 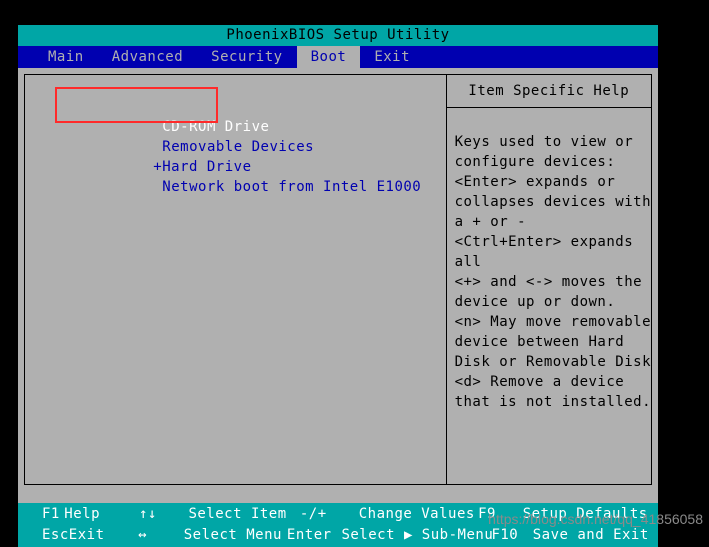 What do you see at coordinates (417, 535) in the screenshot?
I see `footer-action-select-sub-menu: Select ▶ Sub-Menu` at bounding box center [417, 535].